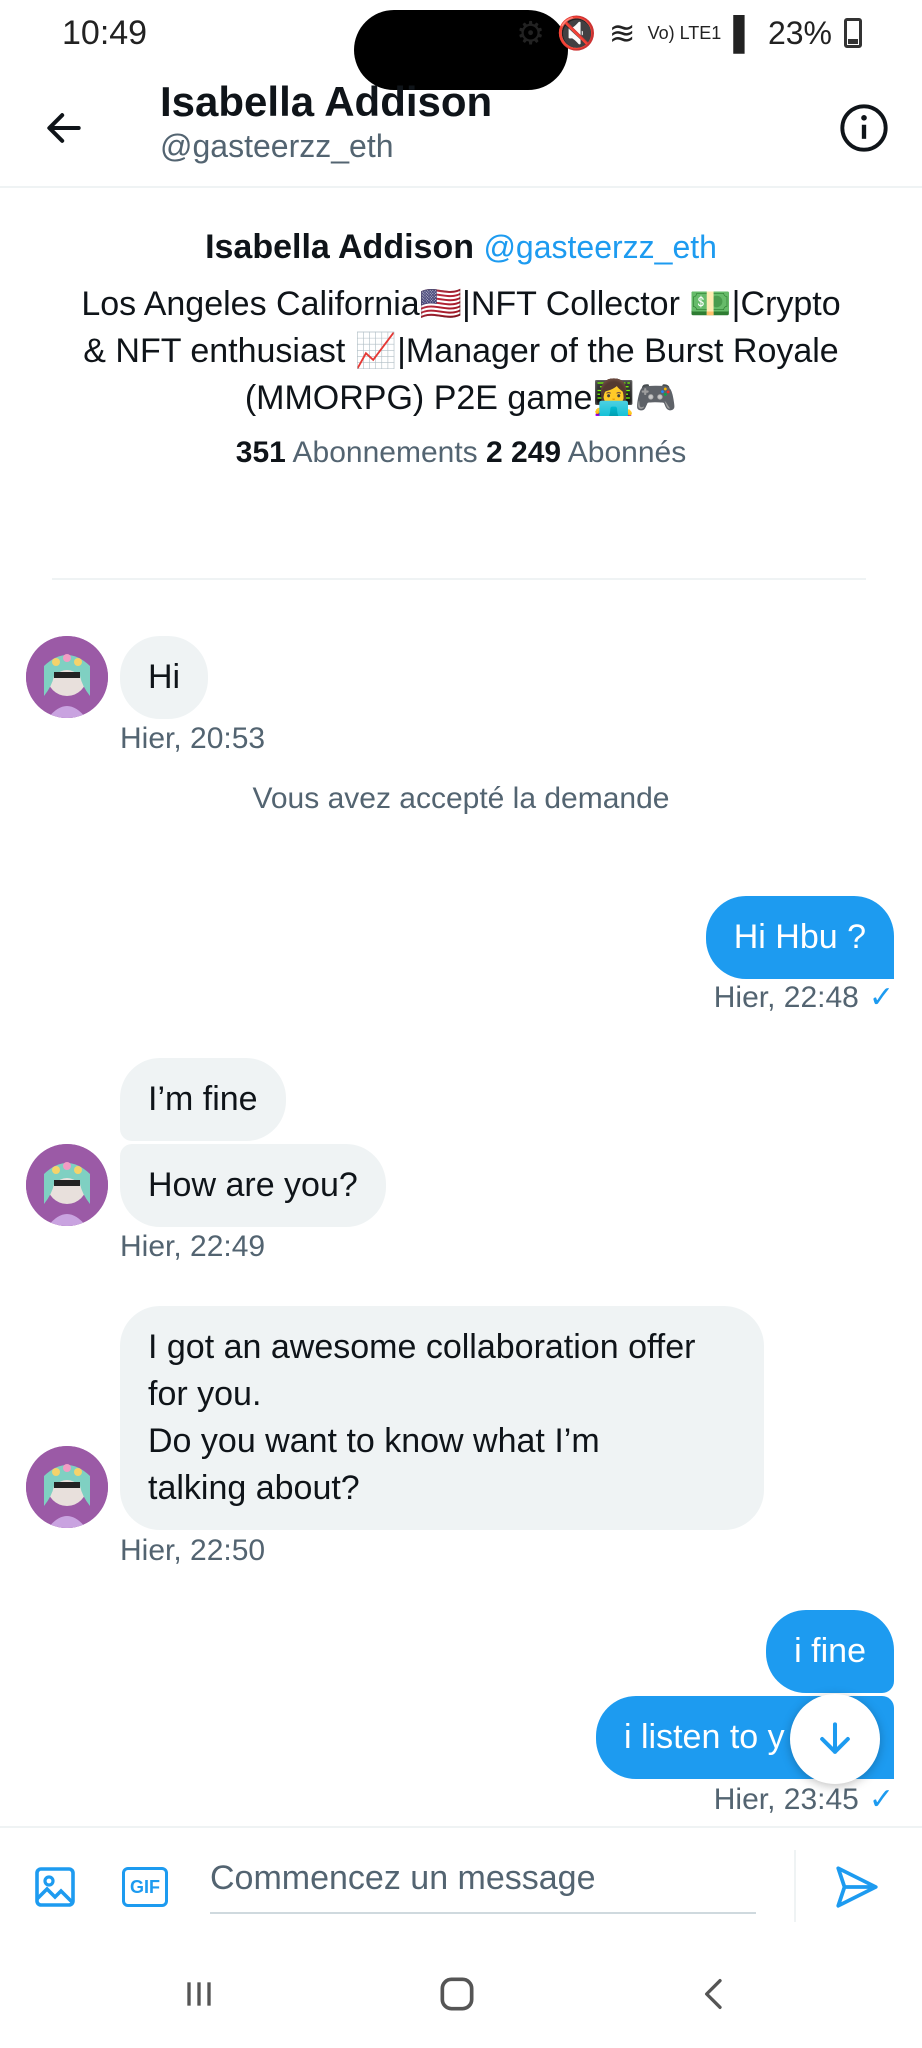 This screenshot has width=922, height=2048. Describe the element at coordinates (205, 1394) in the screenshot. I see `message-line: for you.` at that location.